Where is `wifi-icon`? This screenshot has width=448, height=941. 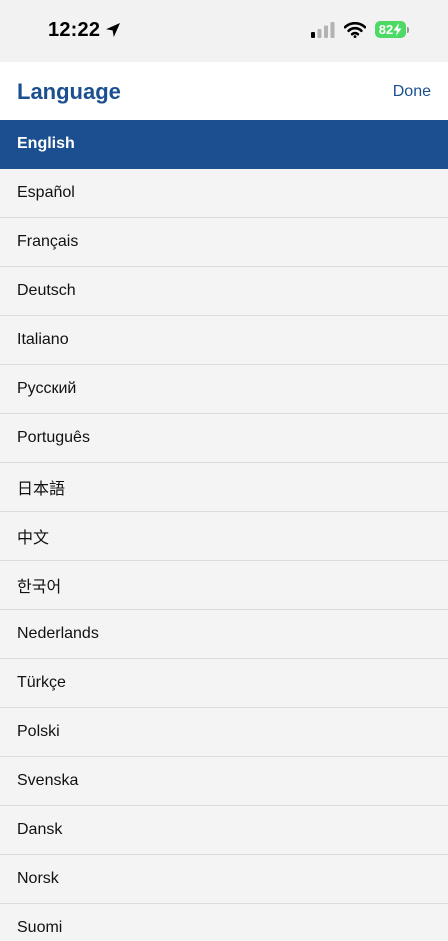 wifi-icon is located at coordinates (355, 29).